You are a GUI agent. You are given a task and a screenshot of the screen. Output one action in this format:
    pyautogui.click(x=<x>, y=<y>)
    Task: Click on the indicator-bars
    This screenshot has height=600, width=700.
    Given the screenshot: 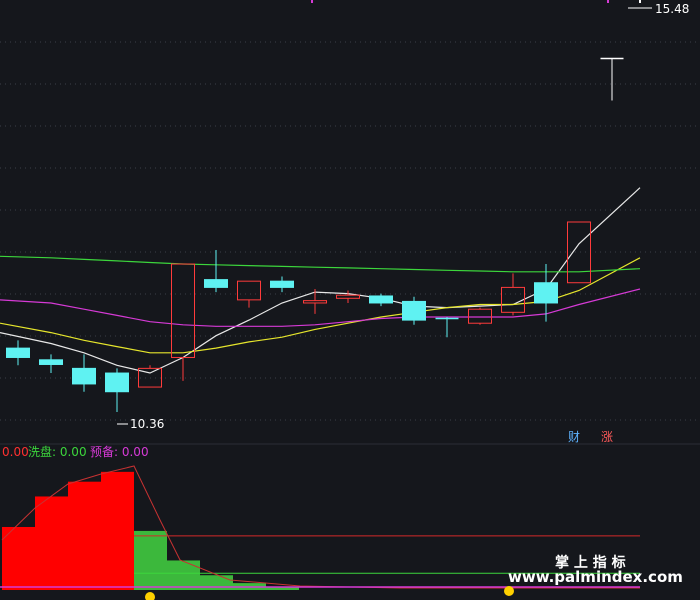 What is the action you would take?
    pyautogui.click(x=150, y=530)
    